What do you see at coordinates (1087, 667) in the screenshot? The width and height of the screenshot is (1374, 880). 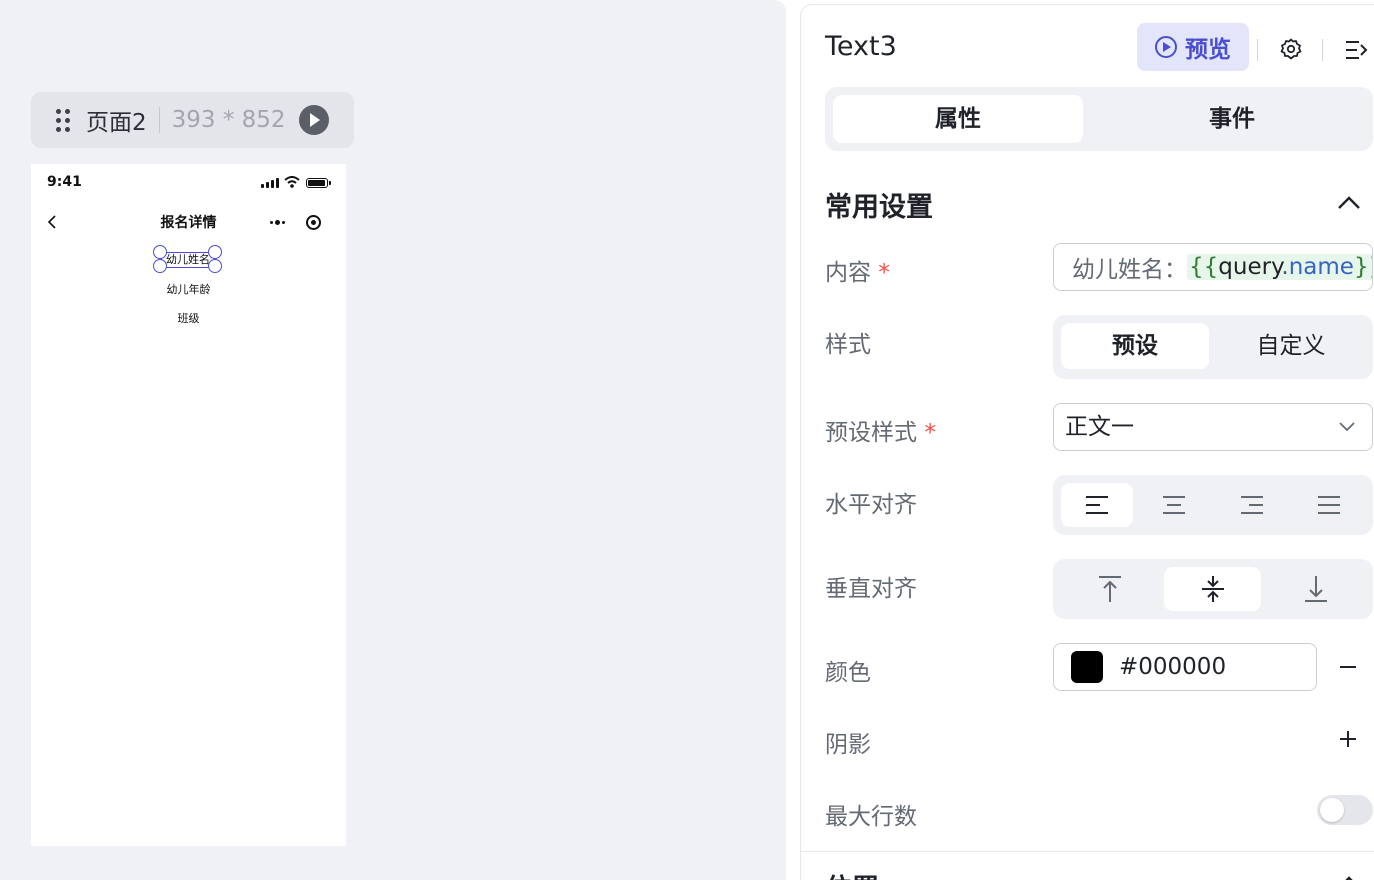 I see `color-swatch` at bounding box center [1087, 667].